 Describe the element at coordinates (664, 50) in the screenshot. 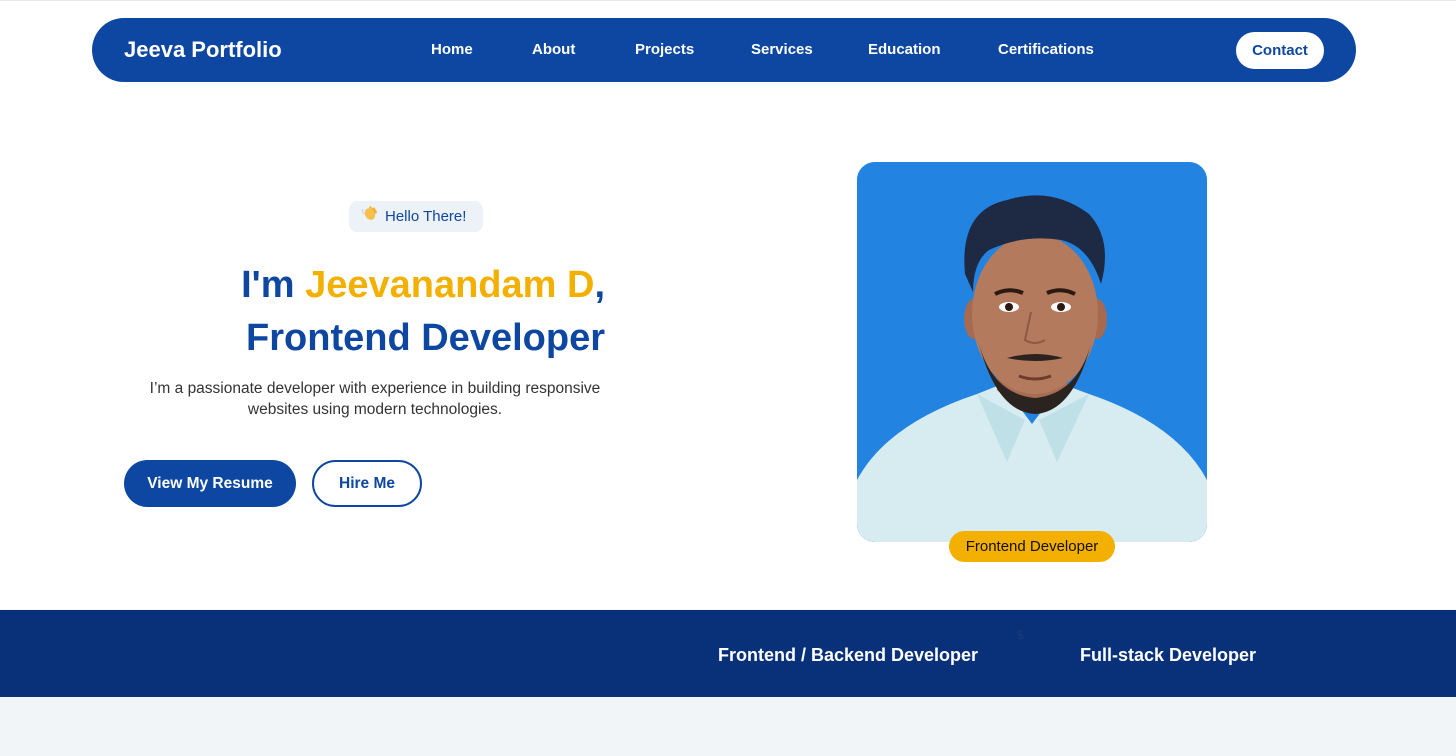

I see `nav-link-projects: Projects` at that location.